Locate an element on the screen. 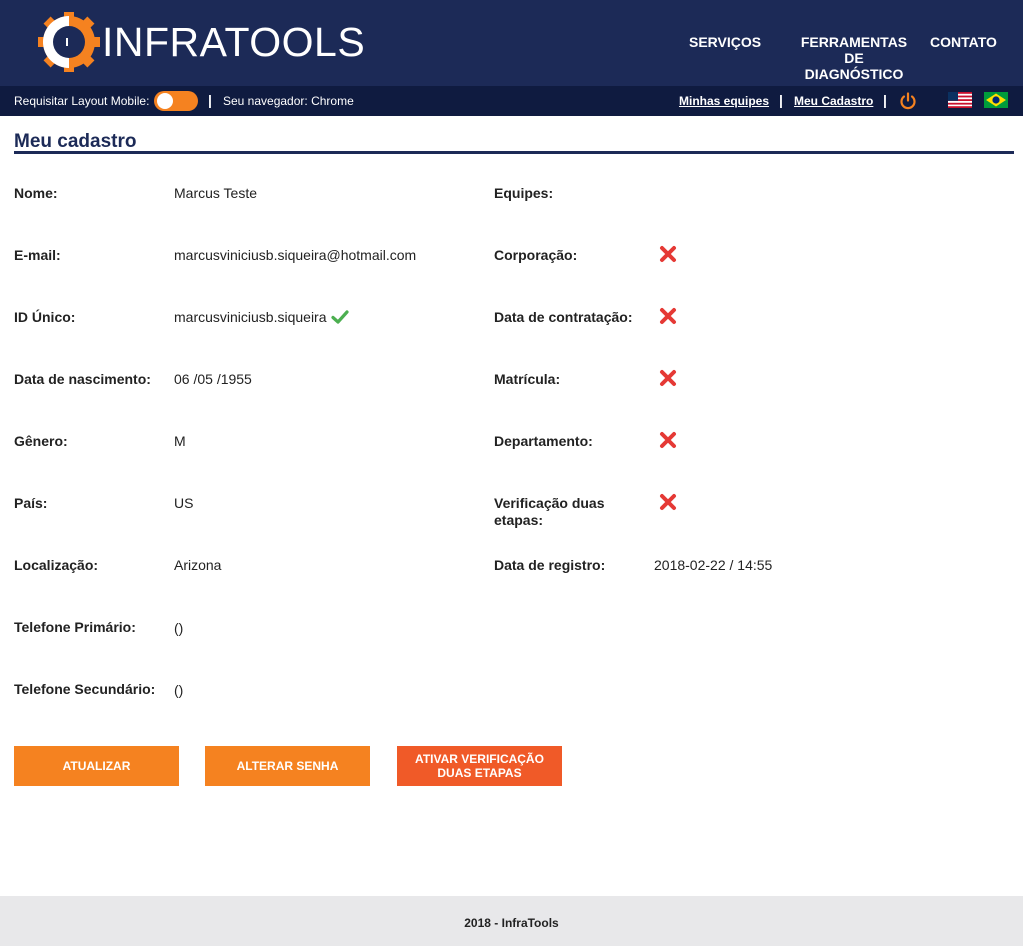  alterar-senha-button-label: ALTERAR SENHA is located at coordinates (287, 766).